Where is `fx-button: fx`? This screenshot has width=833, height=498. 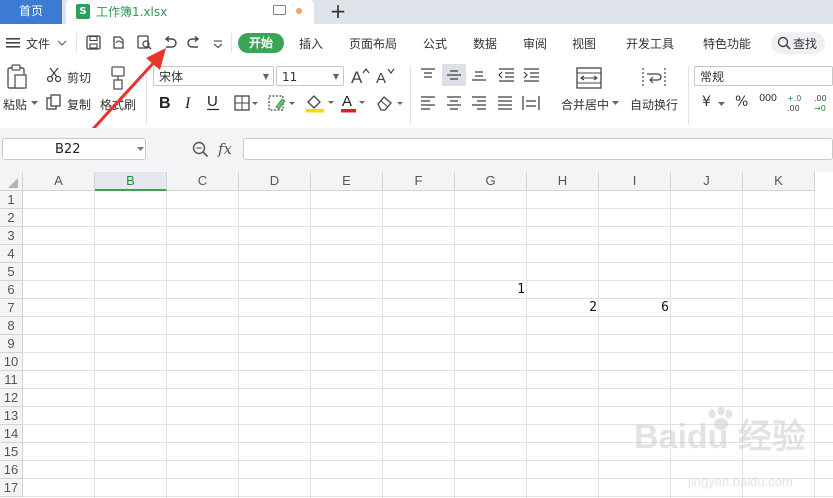
fx-button: fx is located at coordinates (225, 149).